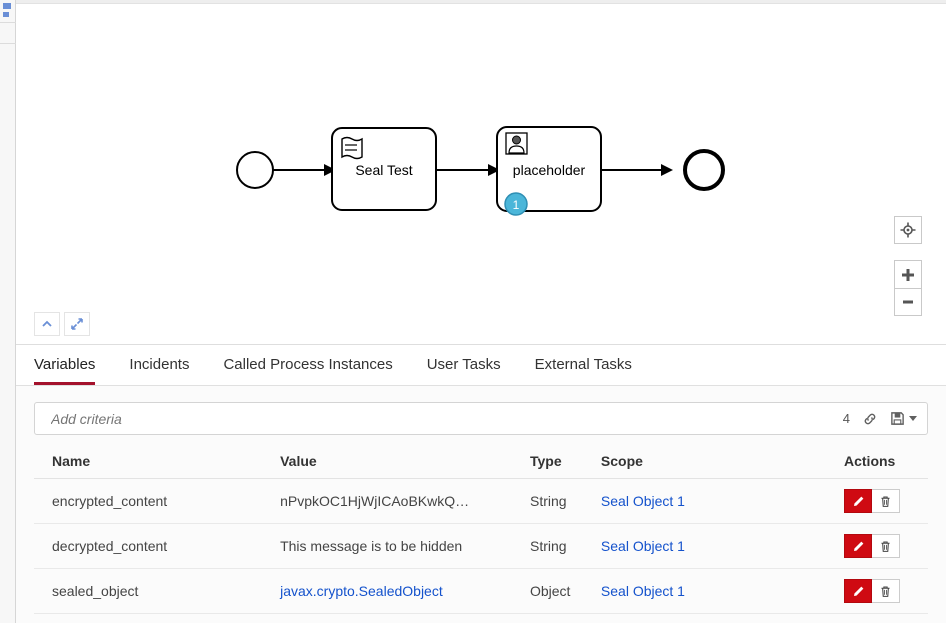  What do you see at coordinates (446, 418) in the screenshot?
I see `search-input` at bounding box center [446, 418].